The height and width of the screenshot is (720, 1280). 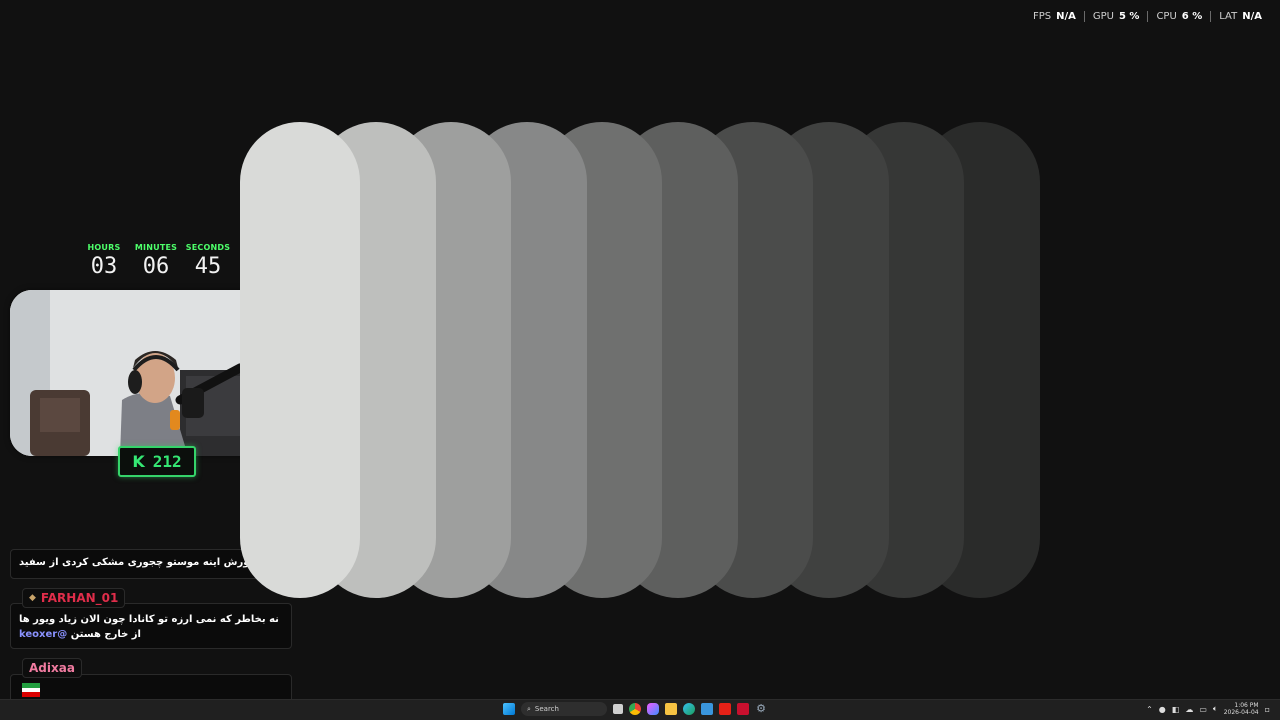 I want to click on cpu-value: 6 %, so click(x=1192, y=16).